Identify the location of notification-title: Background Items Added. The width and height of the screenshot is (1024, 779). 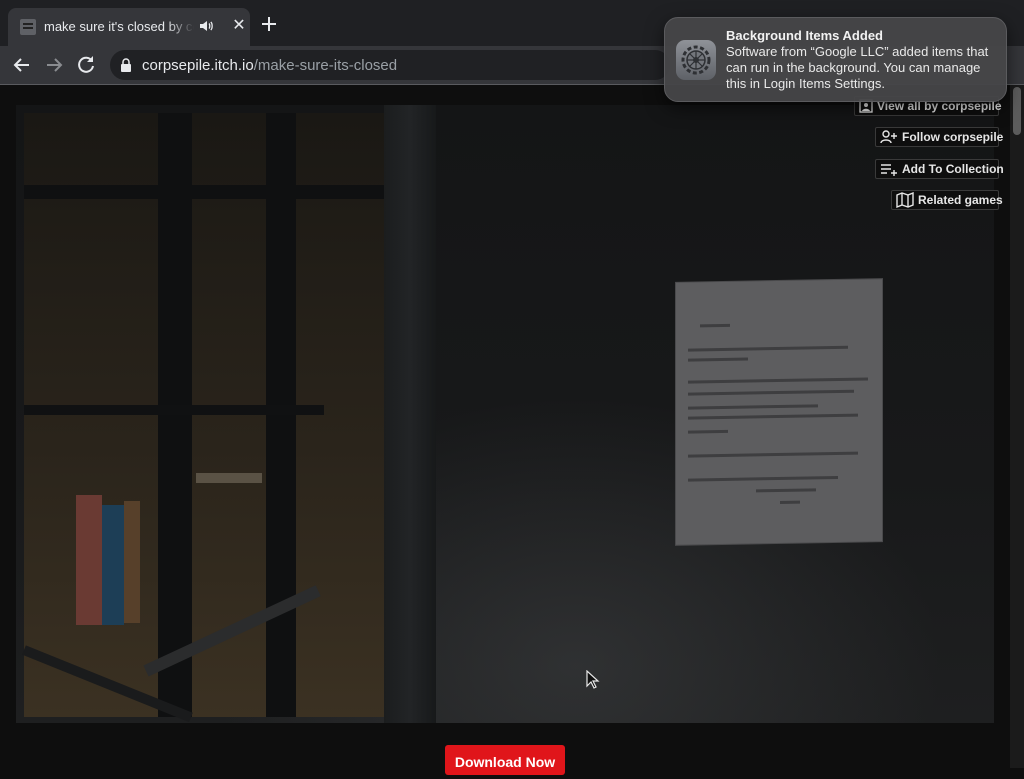
(804, 35).